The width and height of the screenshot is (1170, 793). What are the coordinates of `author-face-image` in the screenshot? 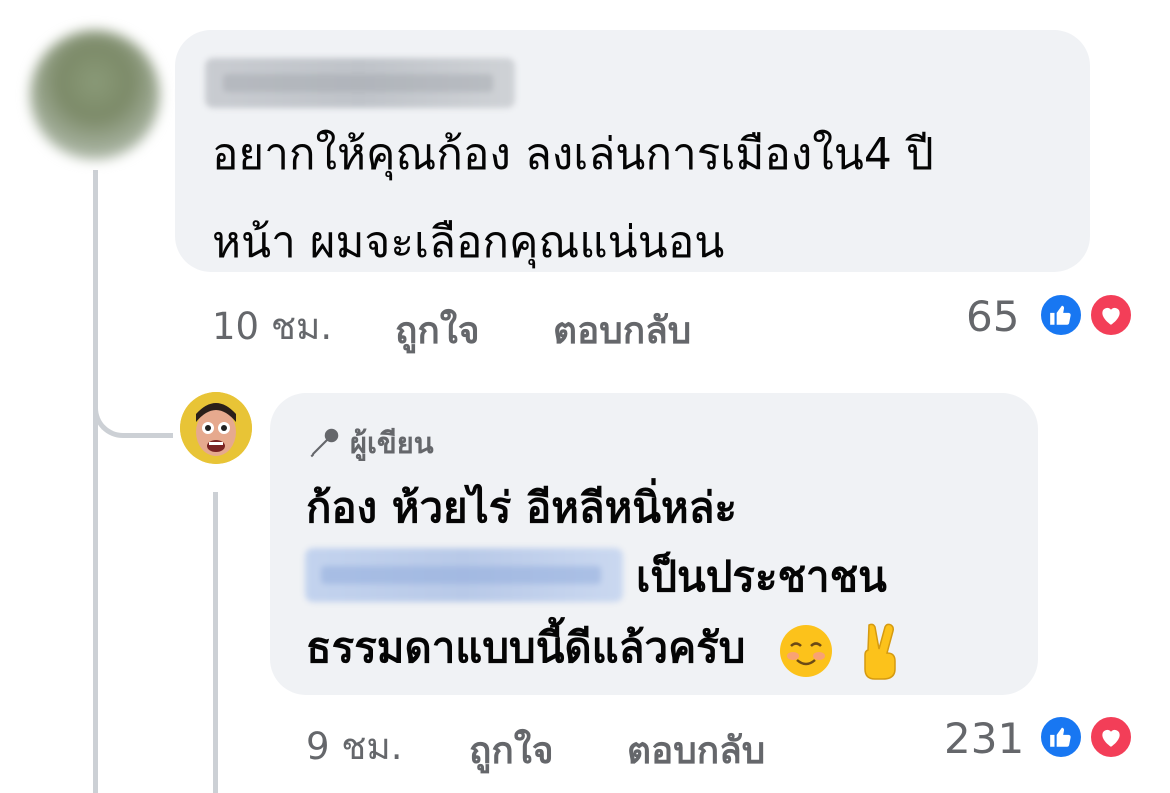 It's located at (216, 428).